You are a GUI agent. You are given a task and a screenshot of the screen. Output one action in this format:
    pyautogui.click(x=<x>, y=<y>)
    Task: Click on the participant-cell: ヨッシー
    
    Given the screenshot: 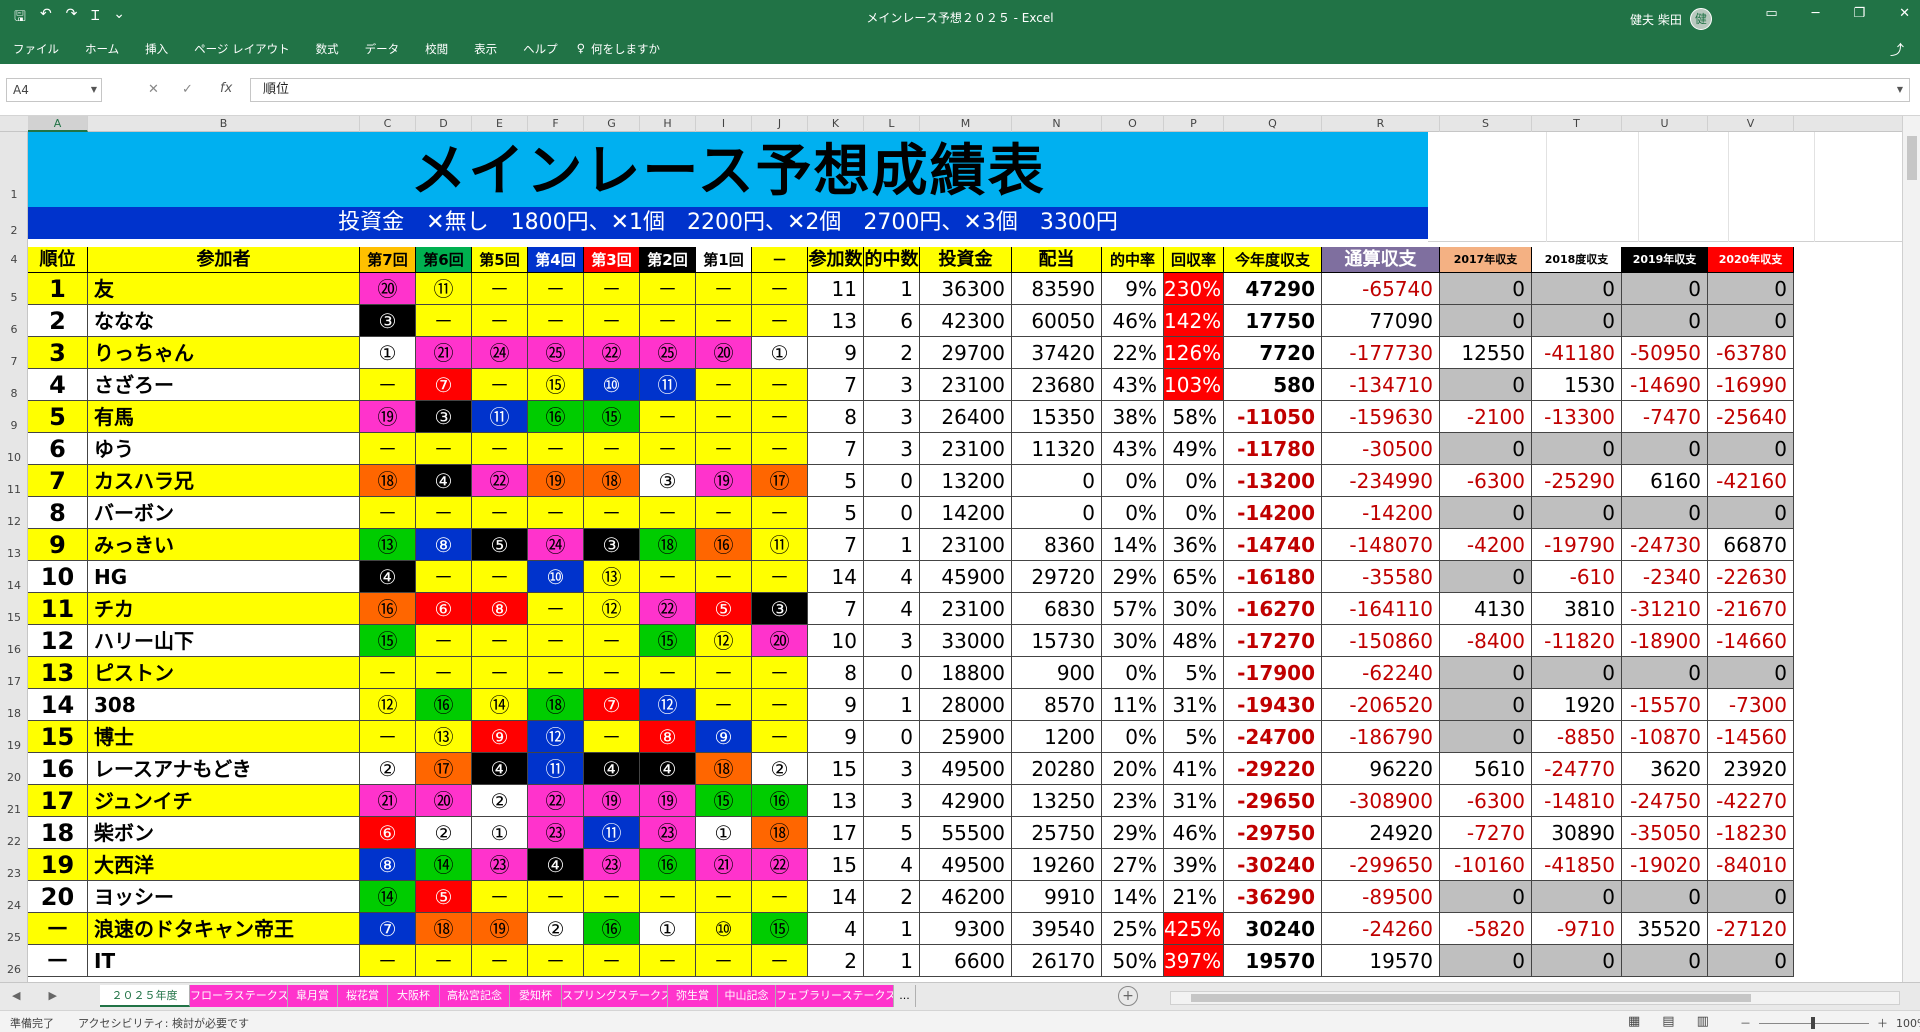 What is the action you would take?
    pyautogui.click(x=224, y=897)
    